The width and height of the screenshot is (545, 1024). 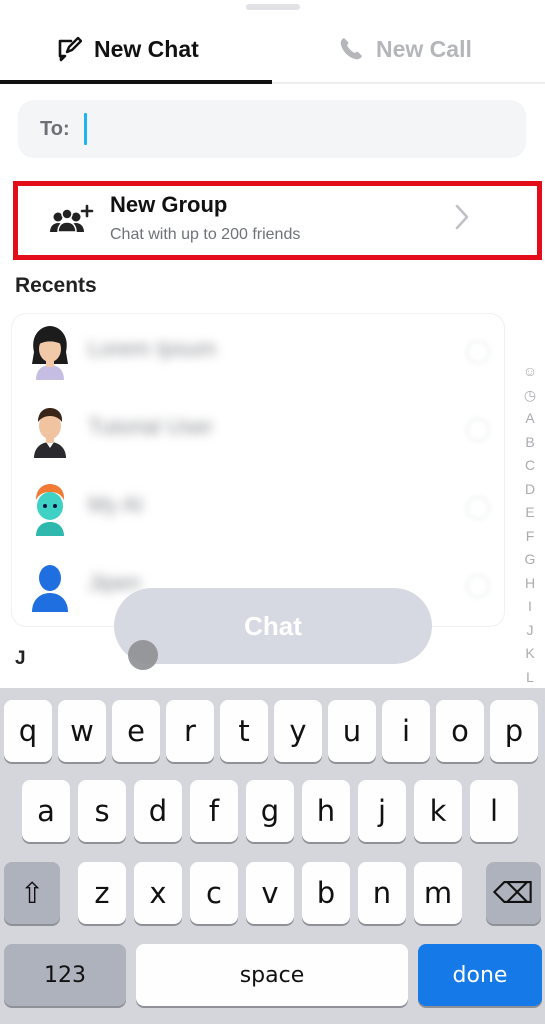 I want to click on tab-new-chat: New Chat, so click(x=127, y=49).